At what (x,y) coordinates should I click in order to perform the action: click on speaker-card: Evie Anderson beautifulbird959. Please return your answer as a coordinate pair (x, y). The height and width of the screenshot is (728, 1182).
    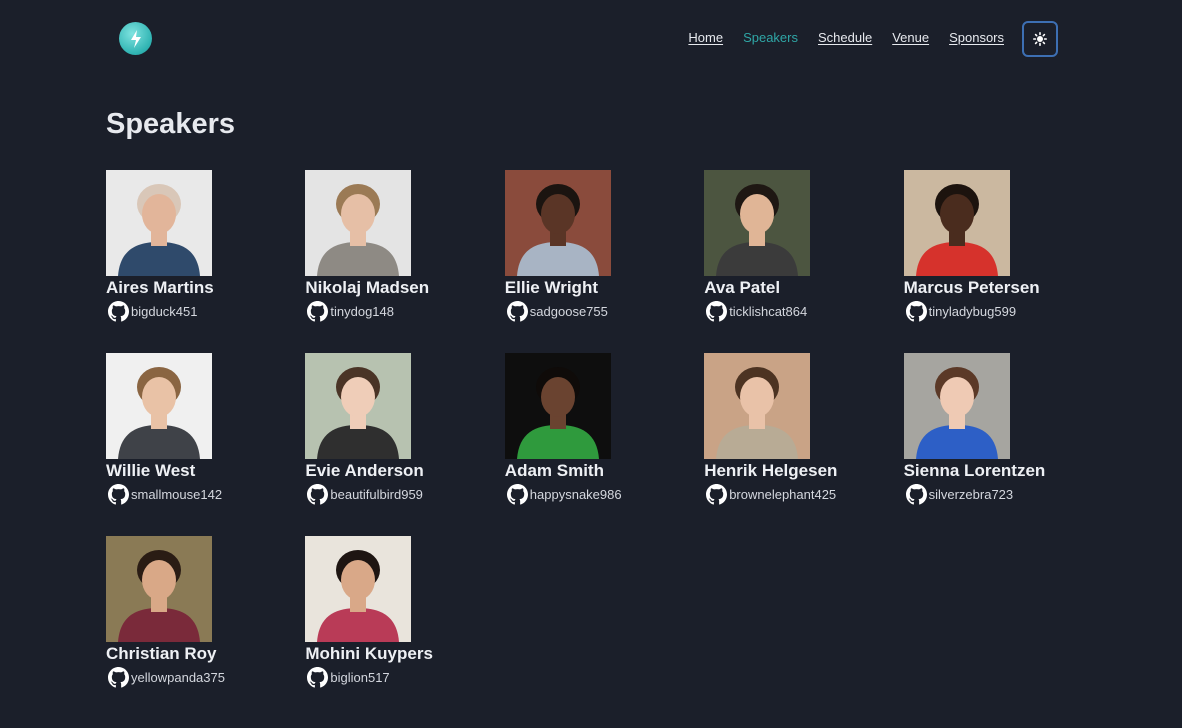
    Looking at the image, I should click on (400, 433).